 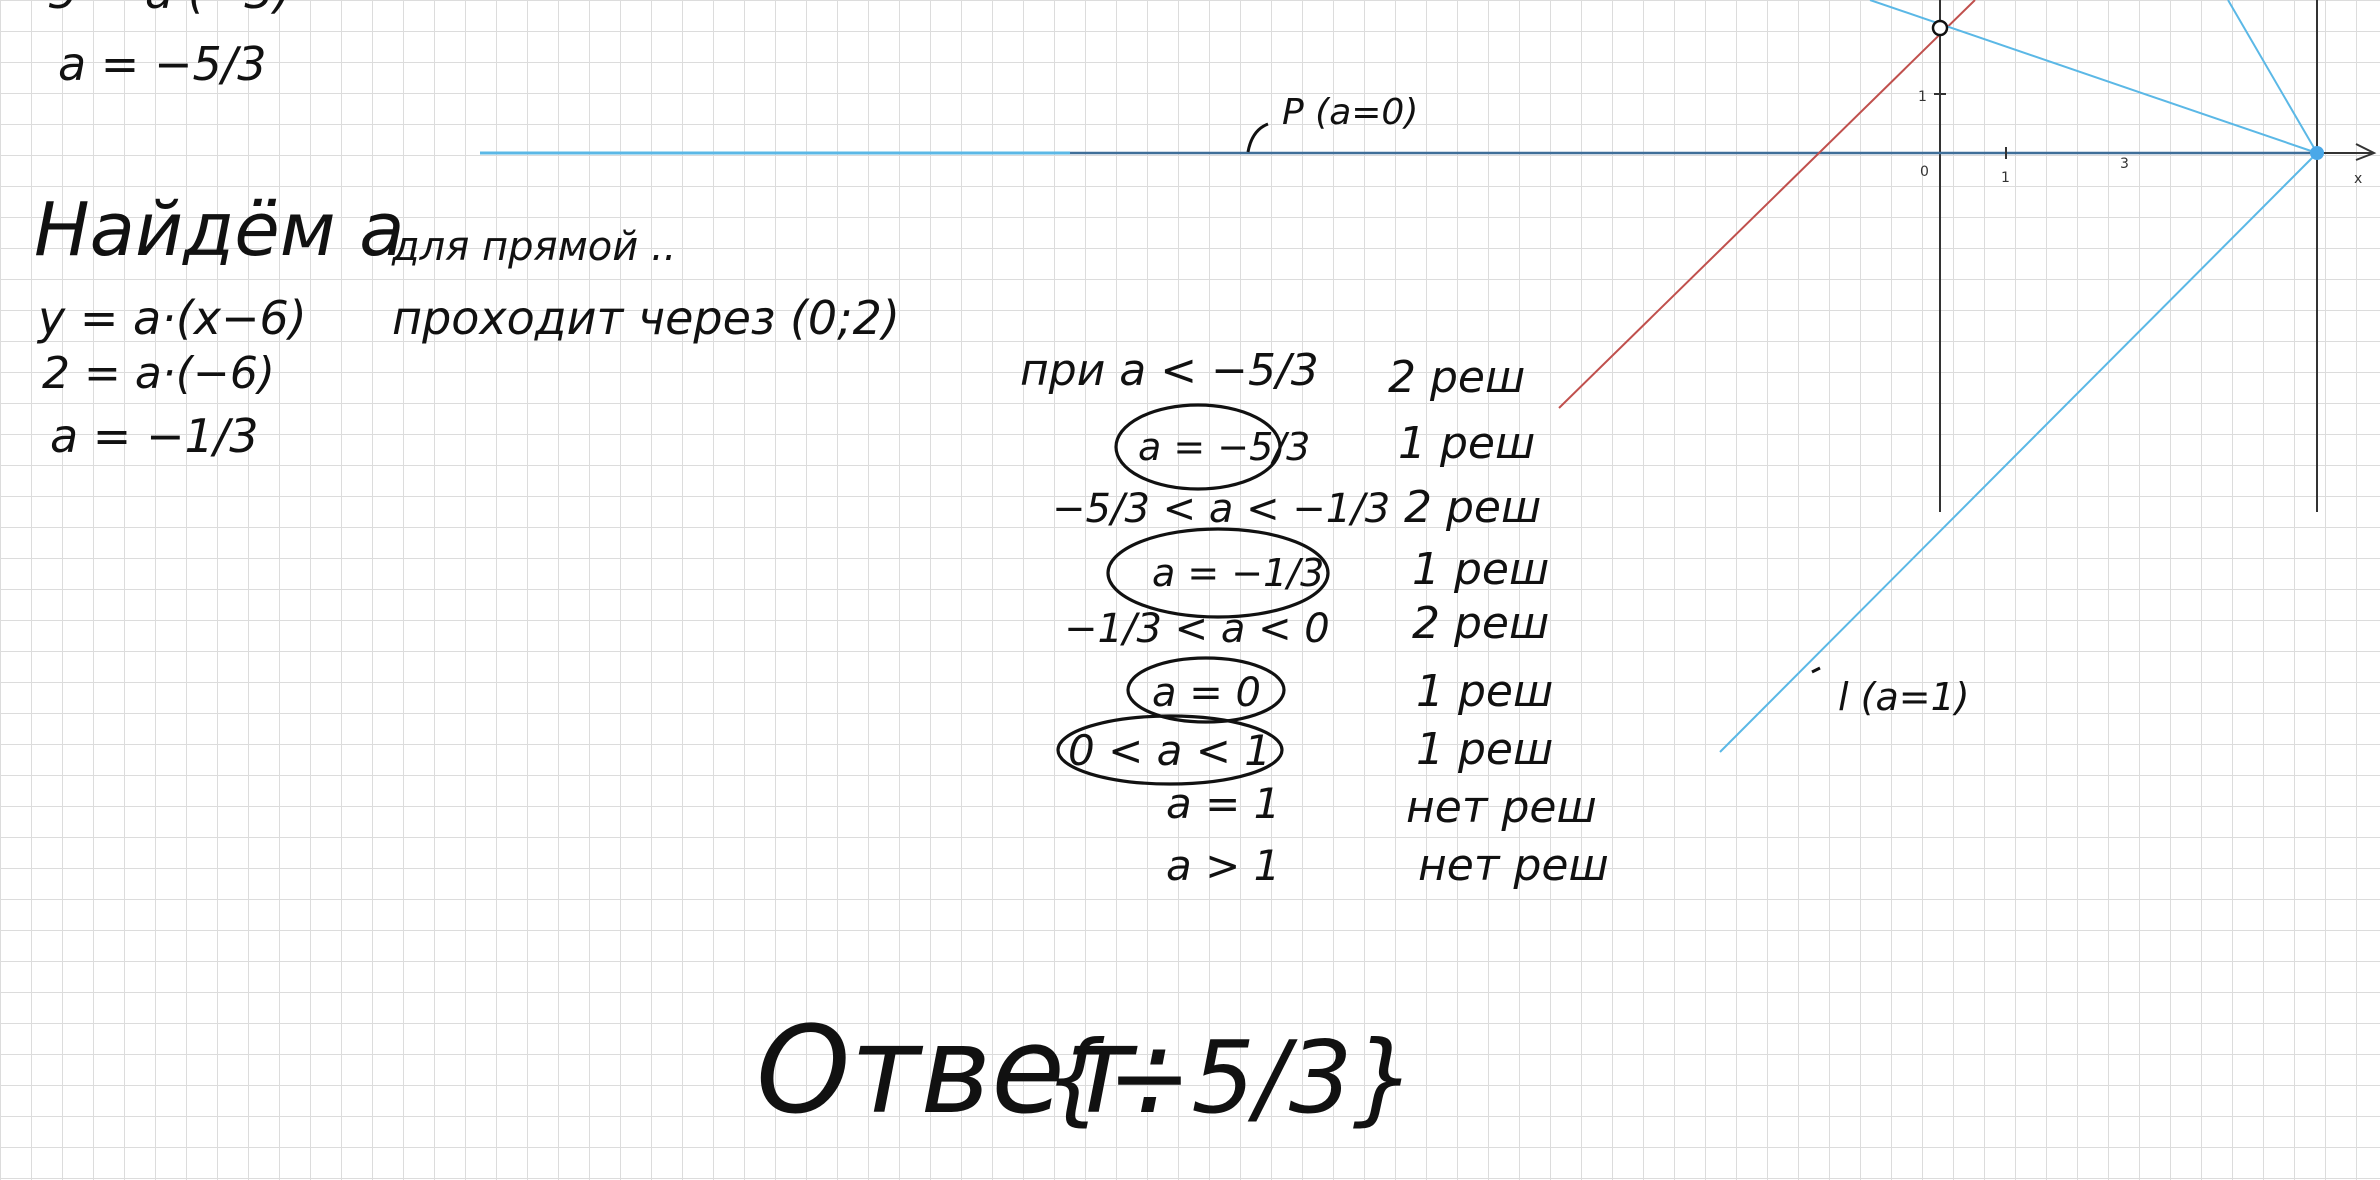 What do you see at coordinates (1221, 509) in the screenshot?
I see `case-condition-3: −5/3 < a < −1/3` at bounding box center [1221, 509].